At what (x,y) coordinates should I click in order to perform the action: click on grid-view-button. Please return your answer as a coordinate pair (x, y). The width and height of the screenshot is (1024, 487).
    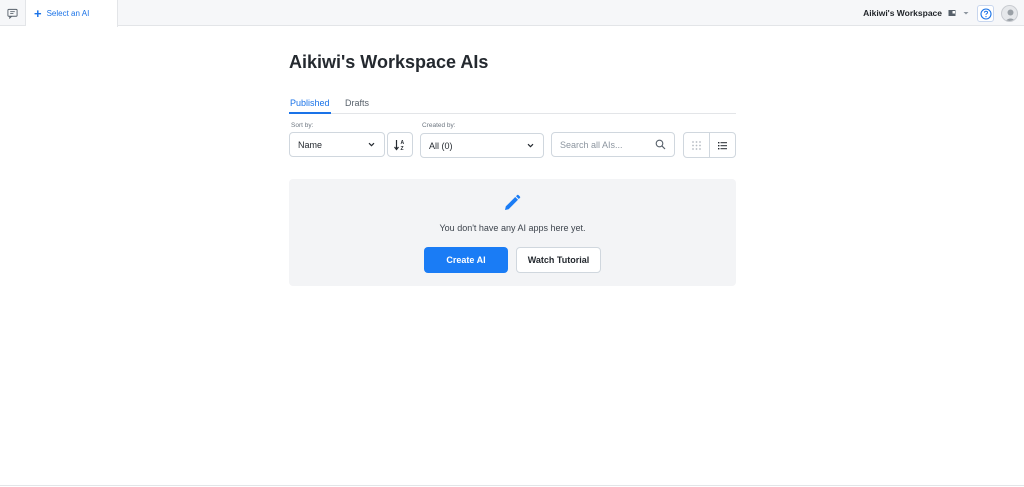
    Looking at the image, I should click on (696, 145).